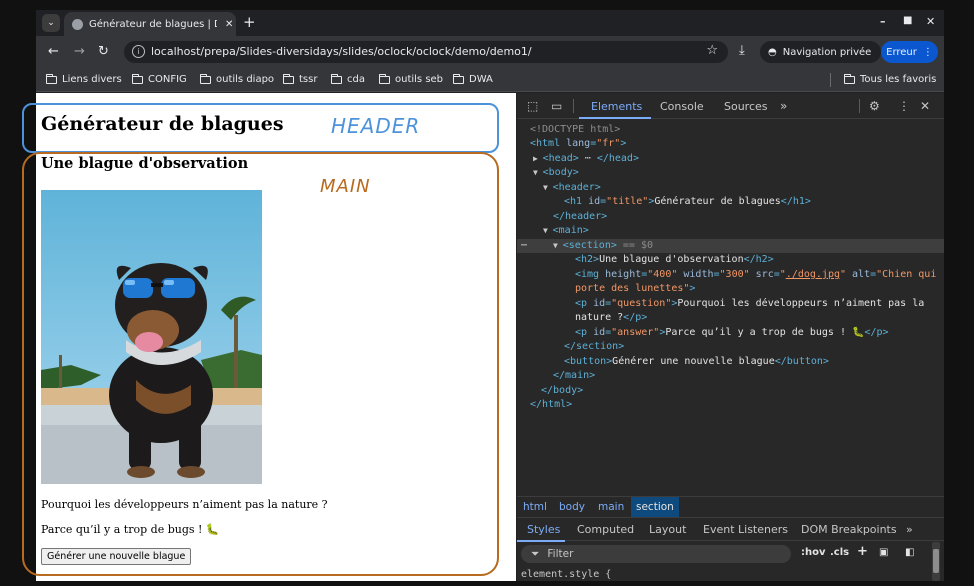  What do you see at coordinates (730, 260) in the screenshot?
I see `dom-node: <h2>Une blague d'observation</h2>` at bounding box center [730, 260].